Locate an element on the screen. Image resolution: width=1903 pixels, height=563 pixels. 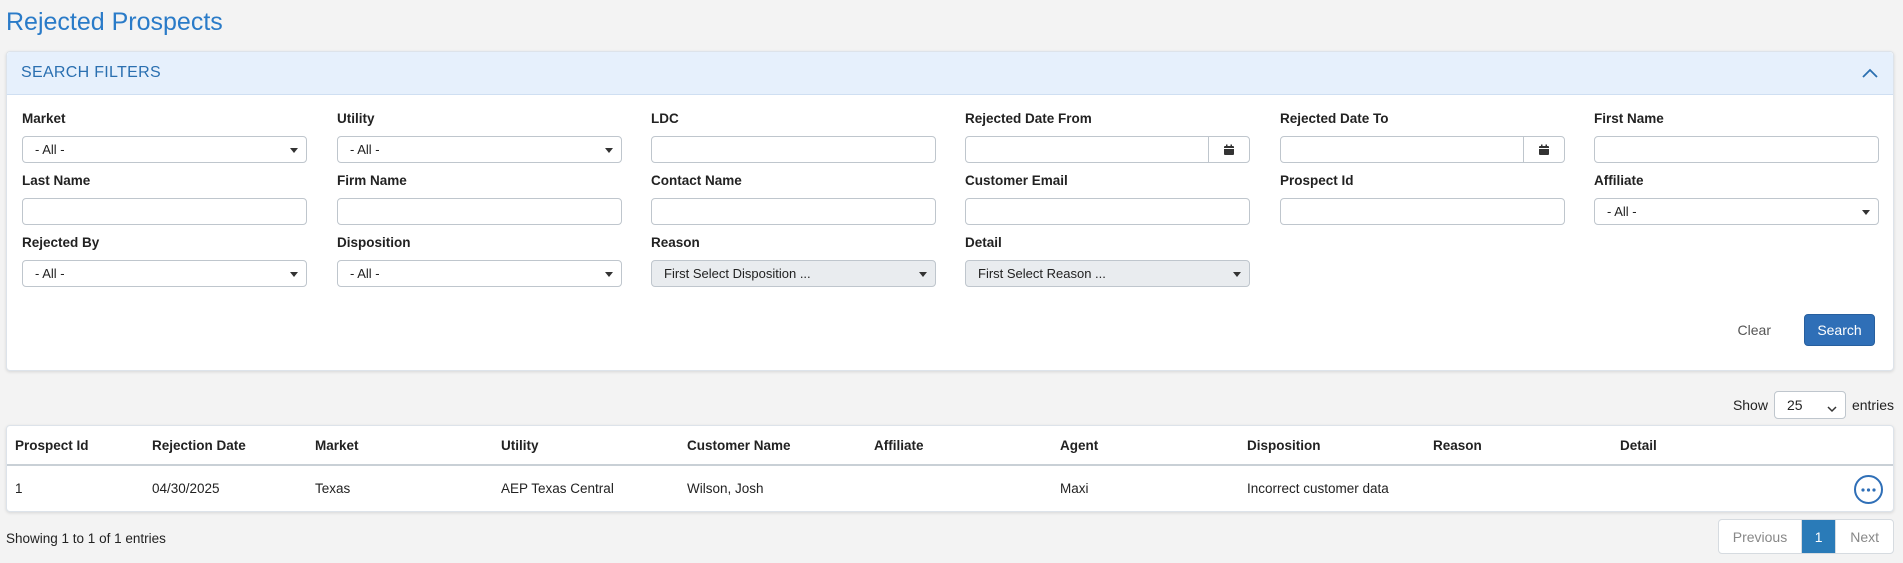
cell-rejection-date: 04/30/2025 is located at coordinates (186, 488).